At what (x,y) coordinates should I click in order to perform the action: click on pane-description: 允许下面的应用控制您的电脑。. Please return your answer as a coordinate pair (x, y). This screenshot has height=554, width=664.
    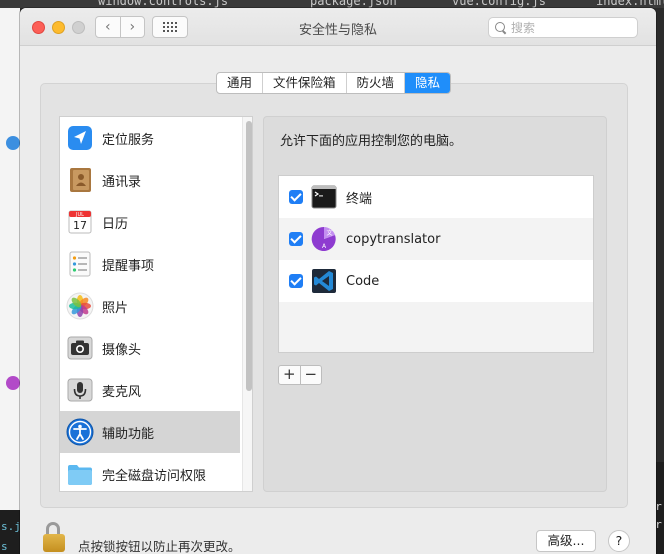
    Looking at the image, I should click on (371, 141).